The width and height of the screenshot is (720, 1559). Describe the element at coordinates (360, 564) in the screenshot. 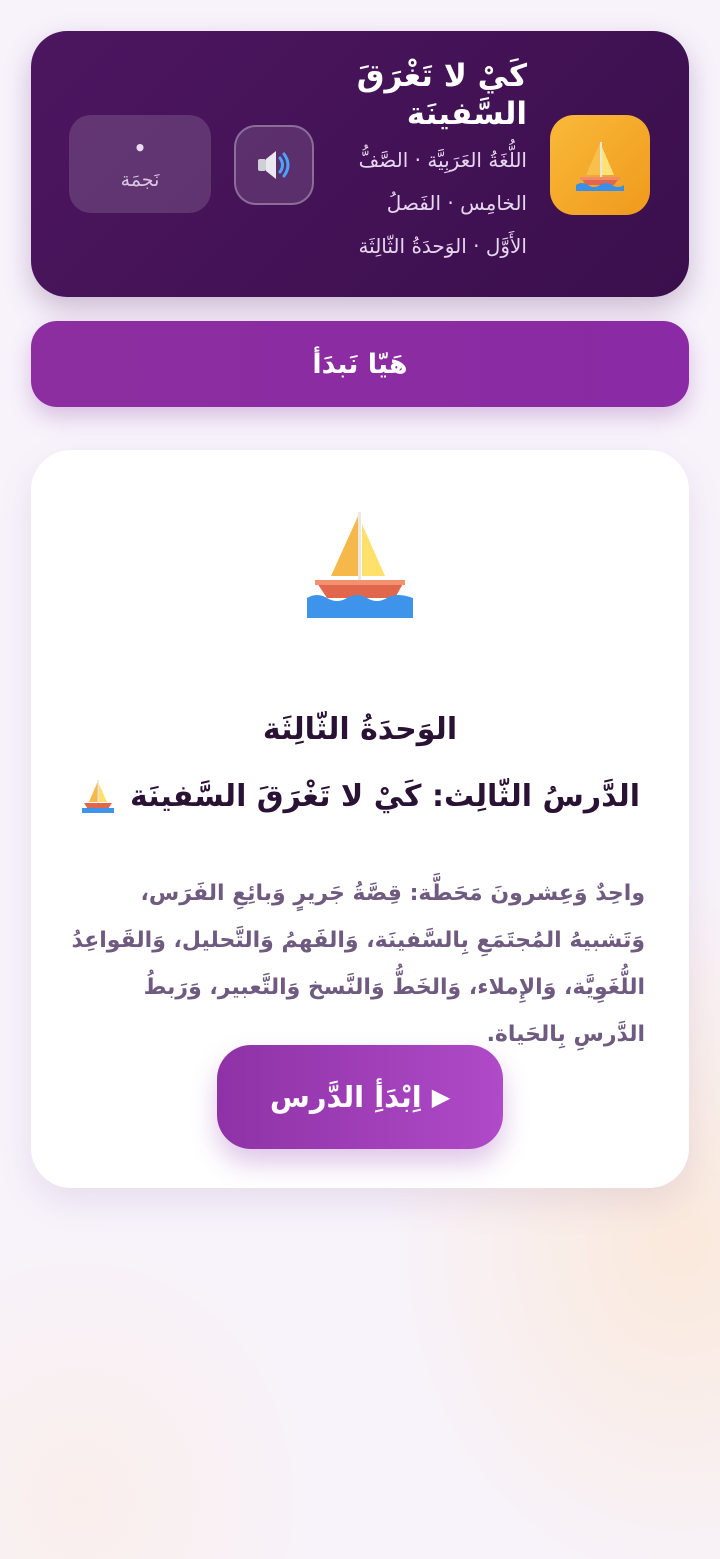

I see `sailboat-hero-icon` at that location.